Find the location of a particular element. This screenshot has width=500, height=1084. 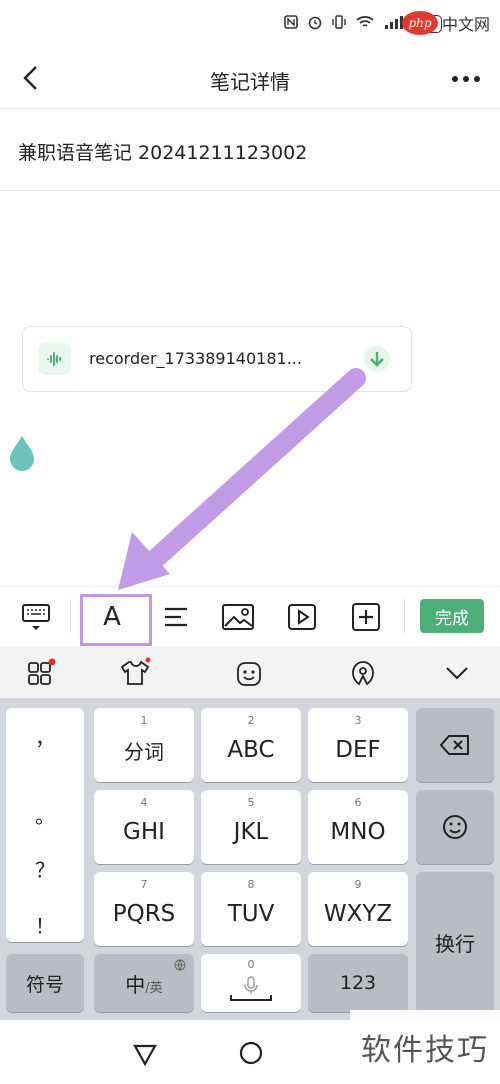

key-4: 4 GHI is located at coordinates (144, 827).